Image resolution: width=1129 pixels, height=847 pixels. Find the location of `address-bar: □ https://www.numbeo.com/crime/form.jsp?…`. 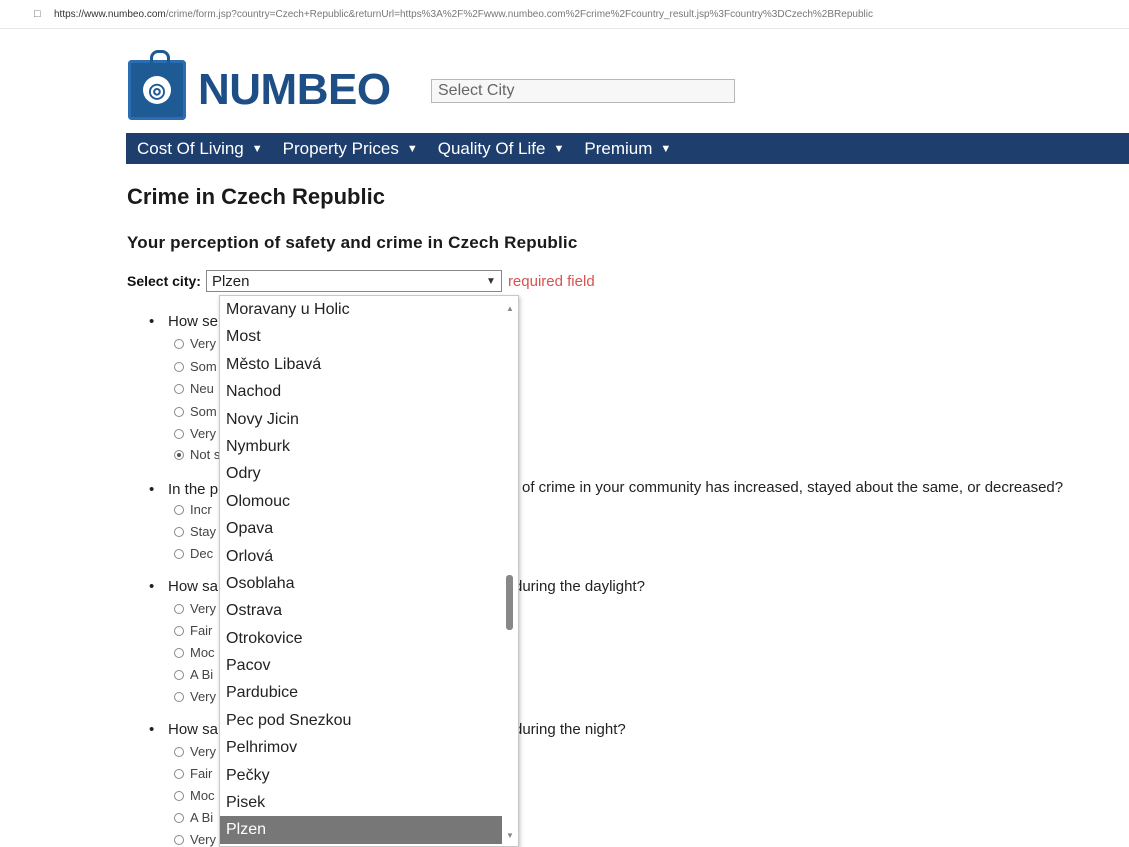

address-bar: □ https://www.numbeo.com/crime/form.jsp?… is located at coordinates (564, 14).